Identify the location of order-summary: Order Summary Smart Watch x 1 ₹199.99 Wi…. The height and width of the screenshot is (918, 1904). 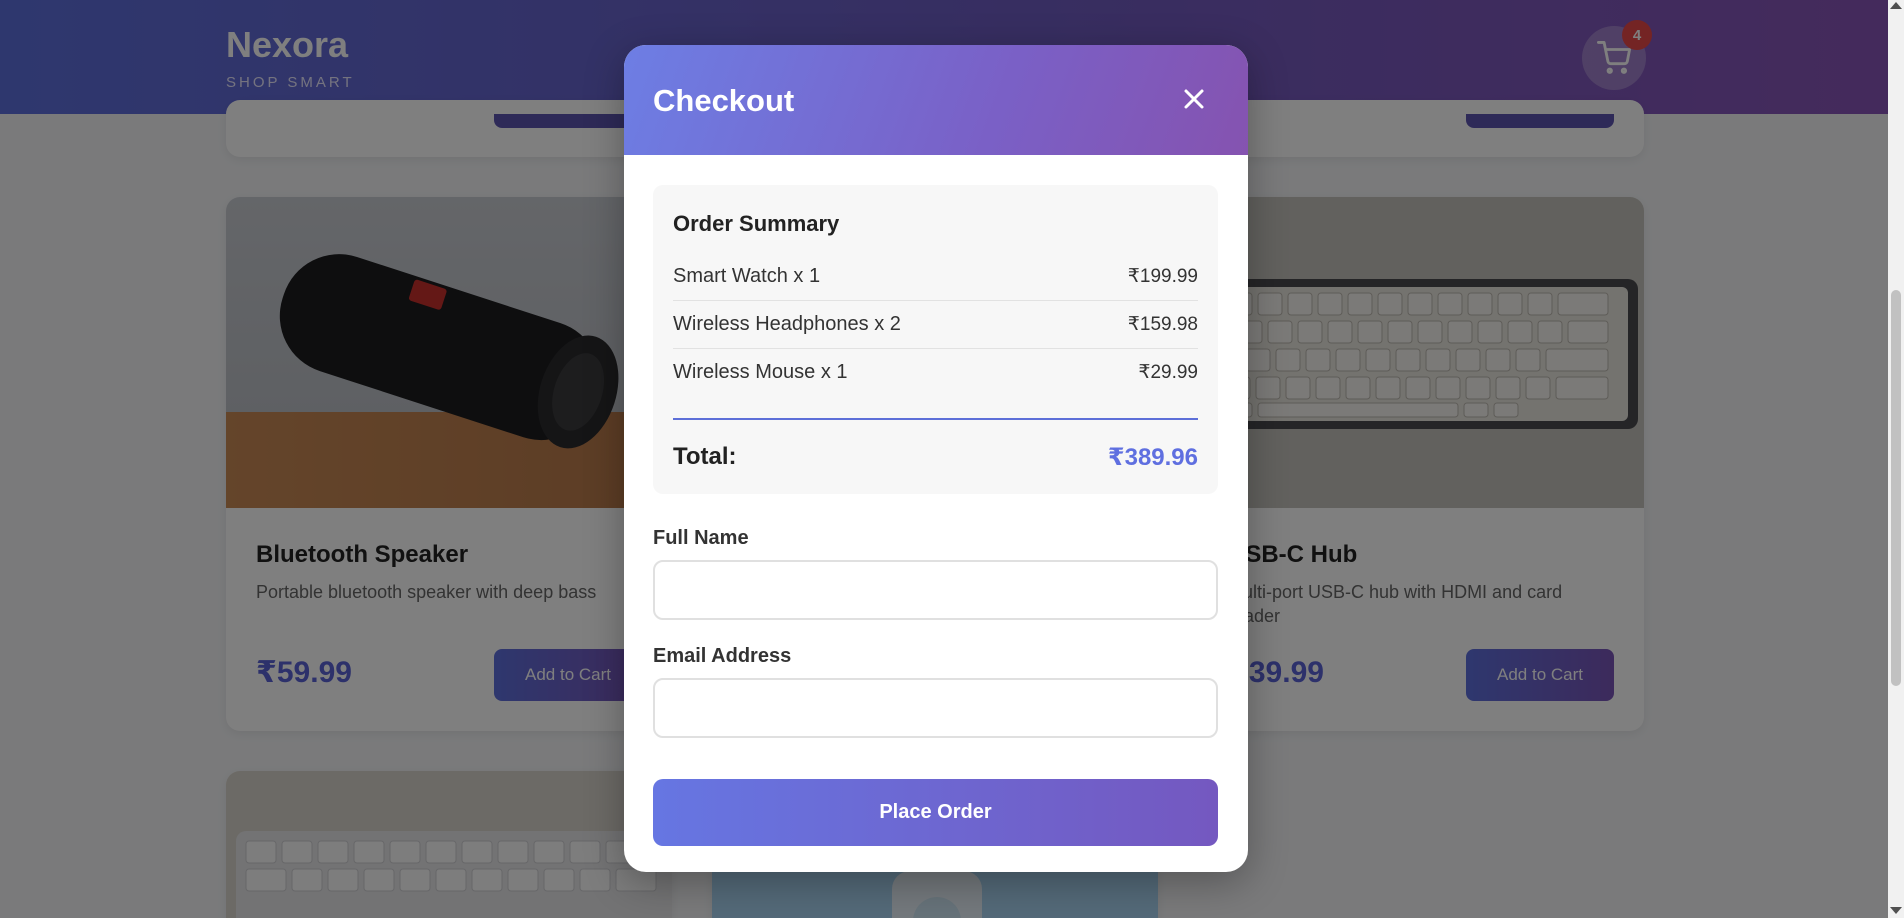
(935, 339).